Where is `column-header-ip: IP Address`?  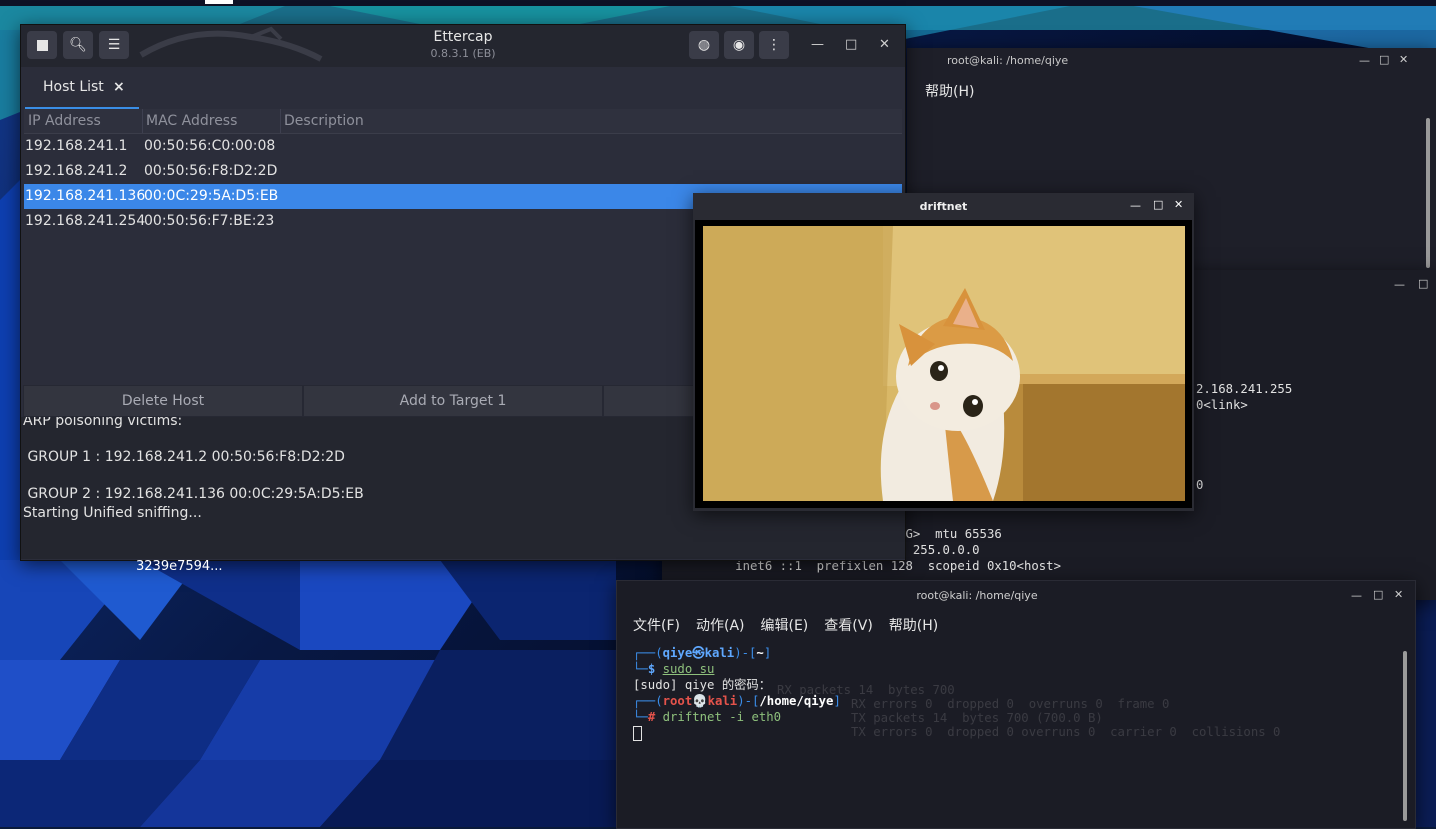
column-header-ip: IP Address is located at coordinates (64, 121).